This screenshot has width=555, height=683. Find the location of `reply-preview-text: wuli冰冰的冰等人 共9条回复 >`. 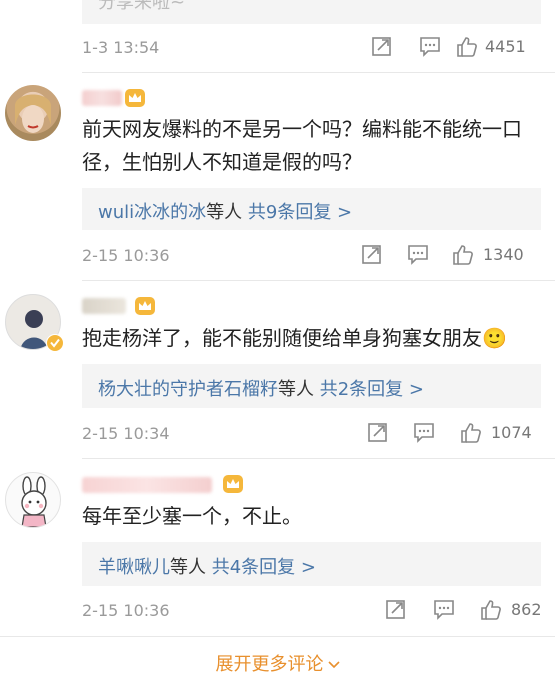

reply-preview-text: wuli冰冰的冰等人 共9条回复 > is located at coordinates (225, 211).